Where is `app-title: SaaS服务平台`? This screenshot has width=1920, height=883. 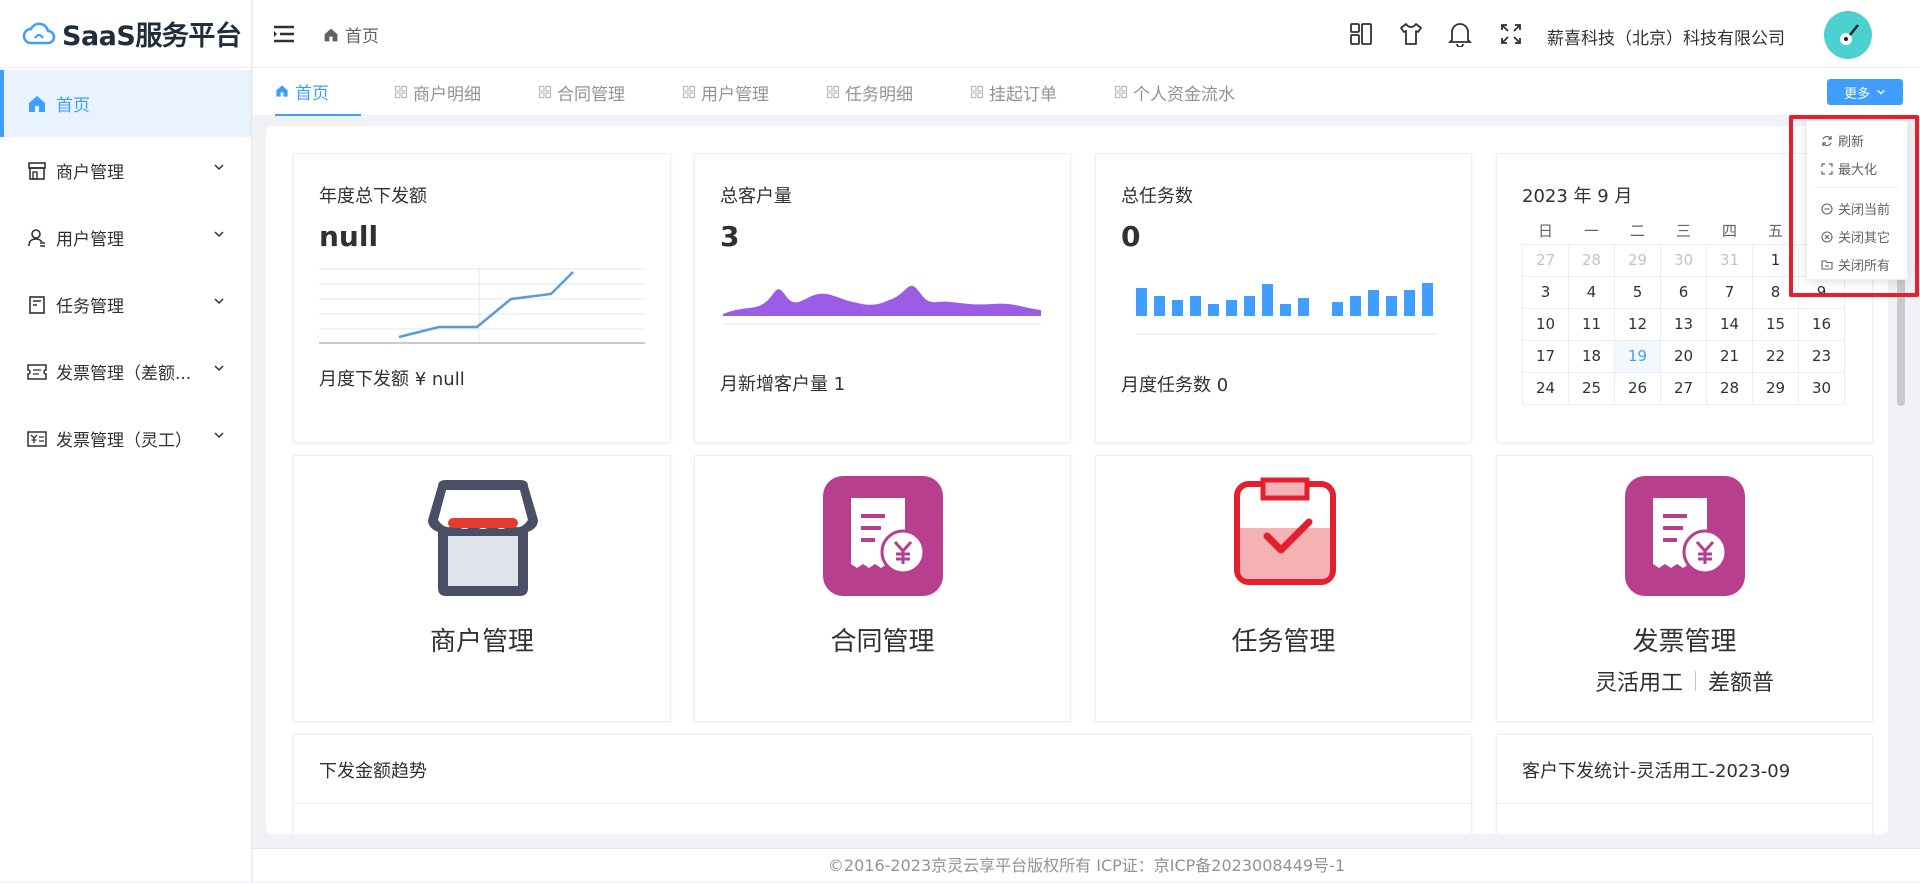 app-title: SaaS服务平台 is located at coordinates (152, 36).